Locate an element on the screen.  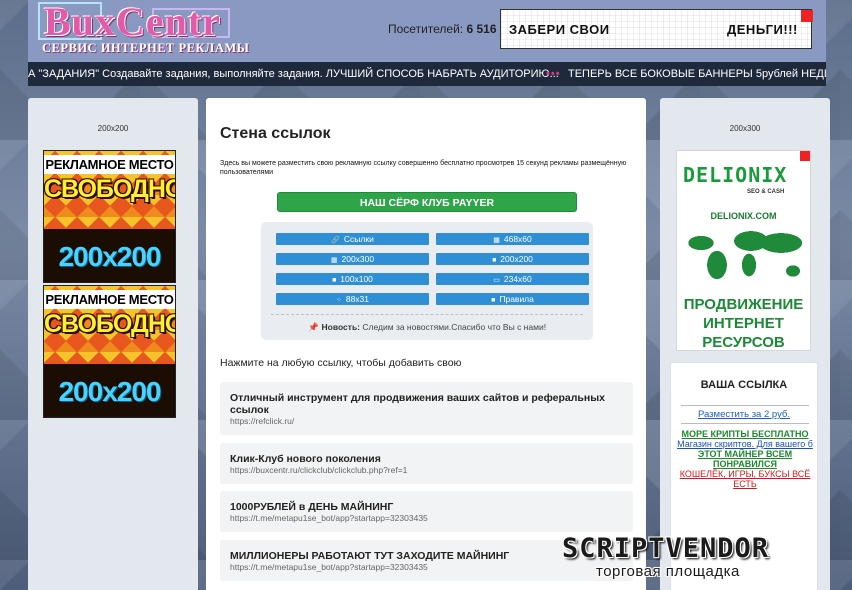
watermark: SCRIPTVENDOR торговая площадка is located at coordinates (704, 559).